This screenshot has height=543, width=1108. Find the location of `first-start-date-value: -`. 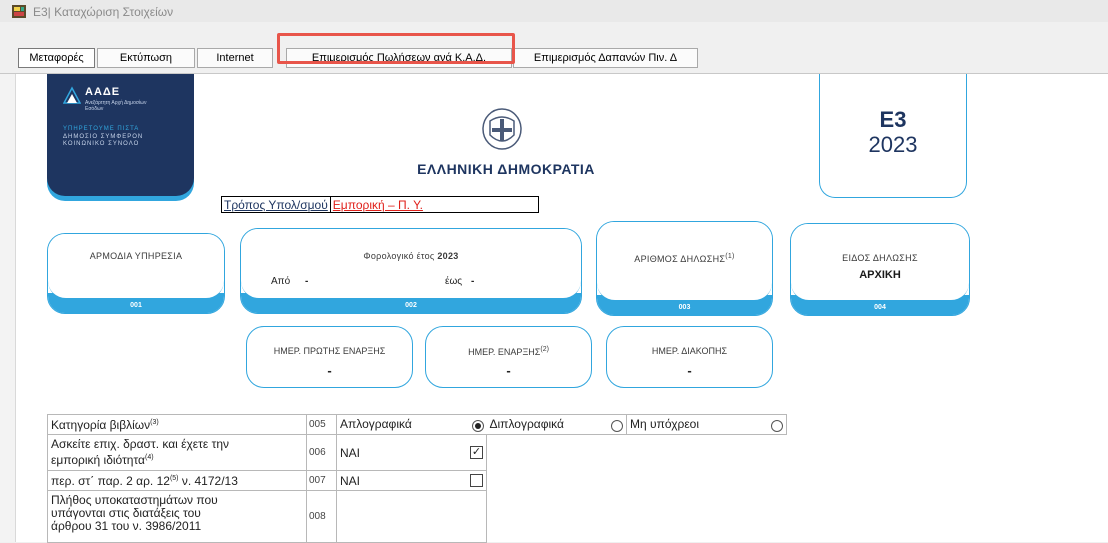

first-start-date-value: - is located at coordinates (329, 370).